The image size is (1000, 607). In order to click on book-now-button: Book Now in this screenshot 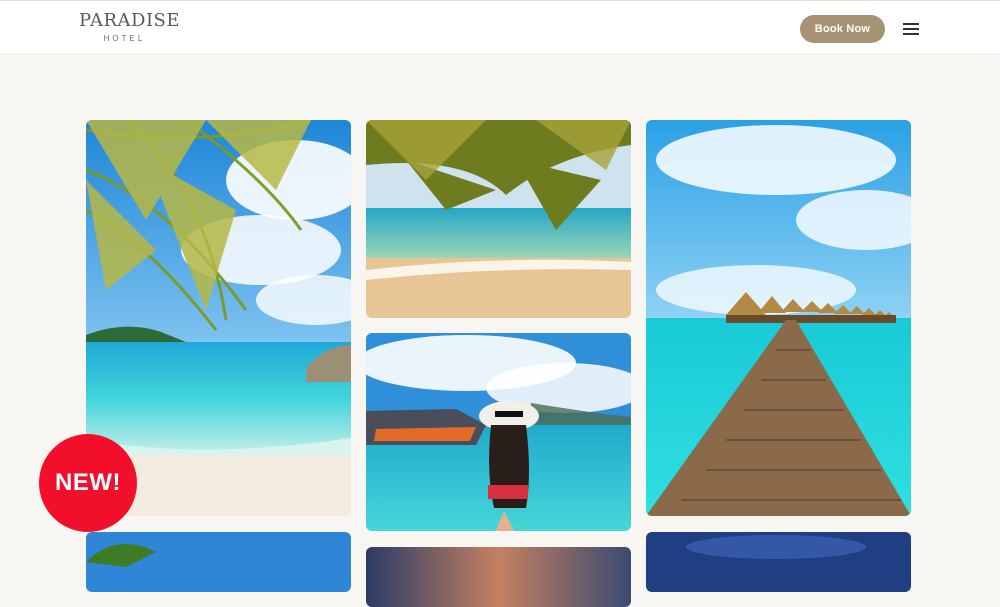, I will do `click(842, 29)`.